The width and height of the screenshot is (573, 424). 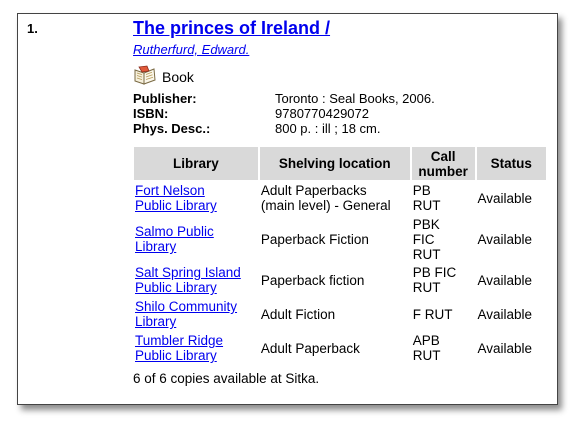 What do you see at coordinates (172, 128) in the screenshot?
I see `phys-desc-label: Phys. Desc.:` at bounding box center [172, 128].